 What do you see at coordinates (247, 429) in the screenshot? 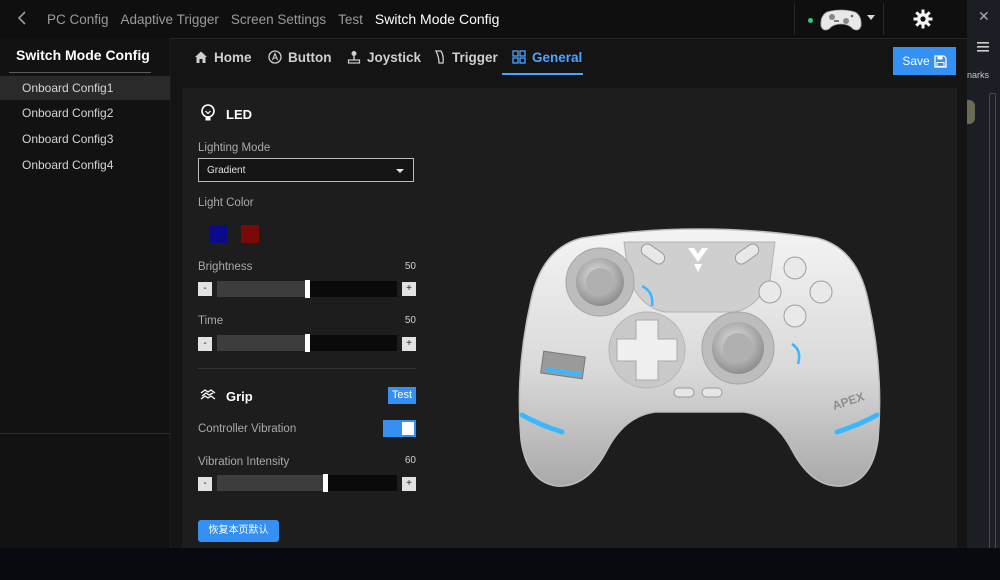
I see `controller-vibration-label: Controller Vibration` at bounding box center [247, 429].